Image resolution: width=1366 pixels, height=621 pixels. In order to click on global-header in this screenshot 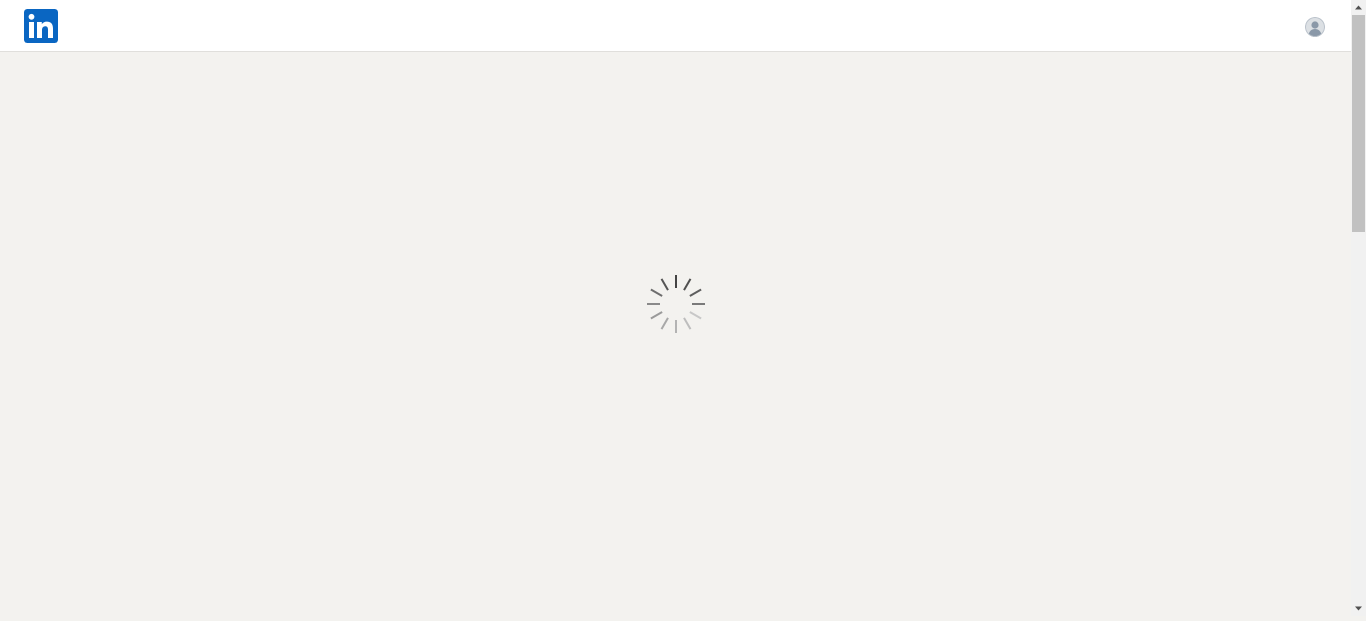, I will do `click(675, 26)`.